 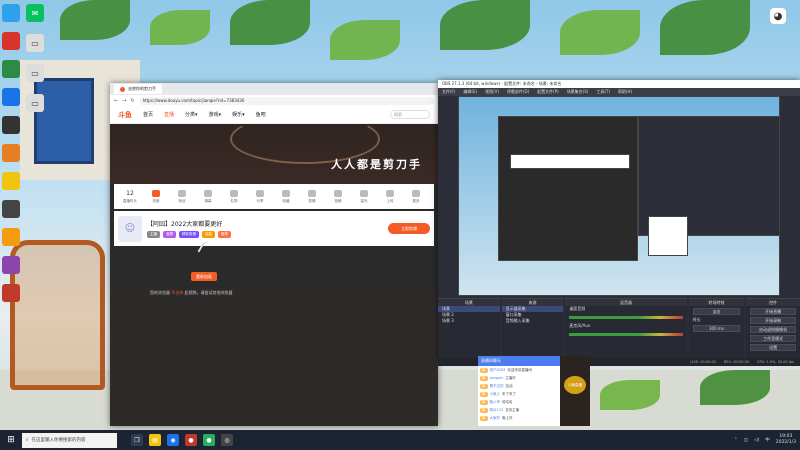 I want to click on chat-message: 粉路人甲 哈哈哈, so click(x=519, y=402).